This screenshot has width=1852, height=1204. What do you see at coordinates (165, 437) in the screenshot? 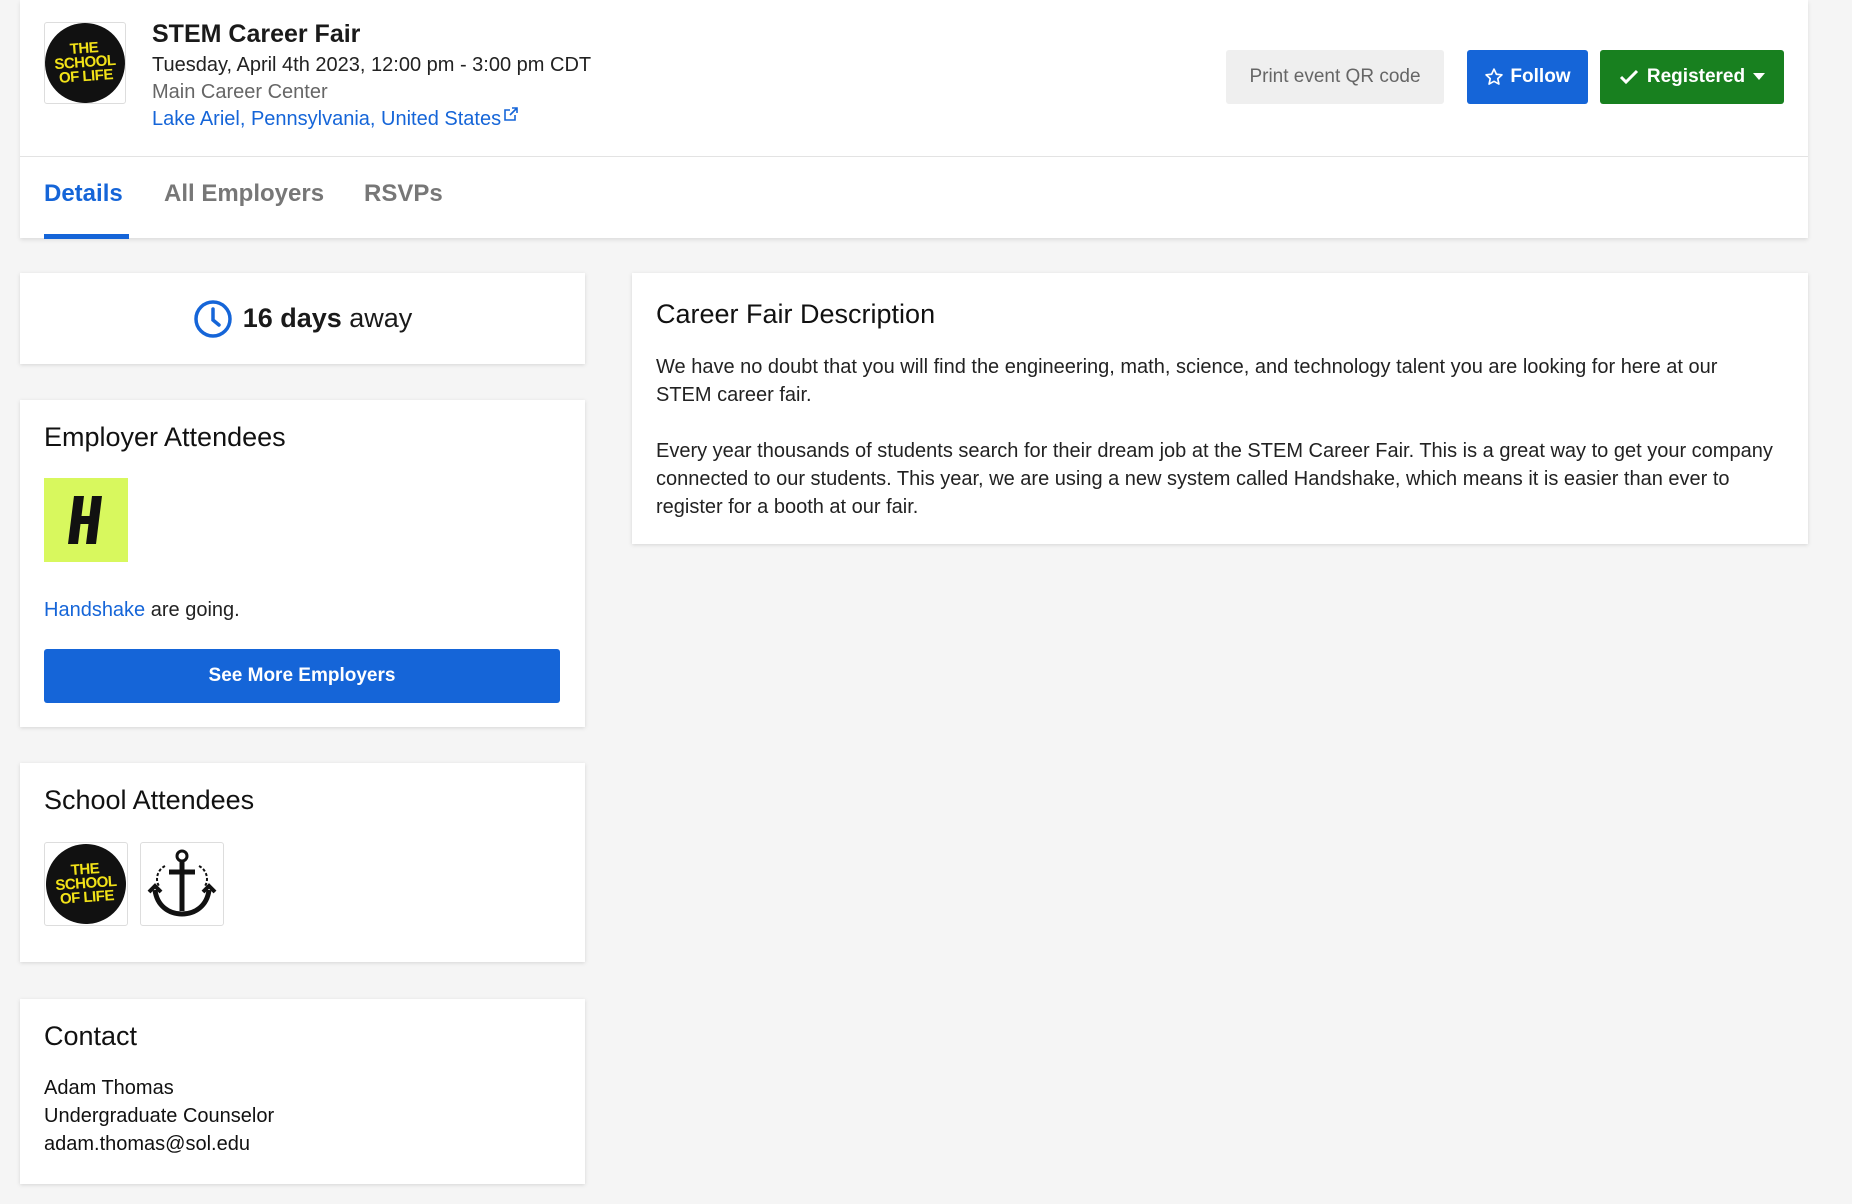
I see `employer-attendees-heading: Employer Attendees` at bounding box center [165, 437].